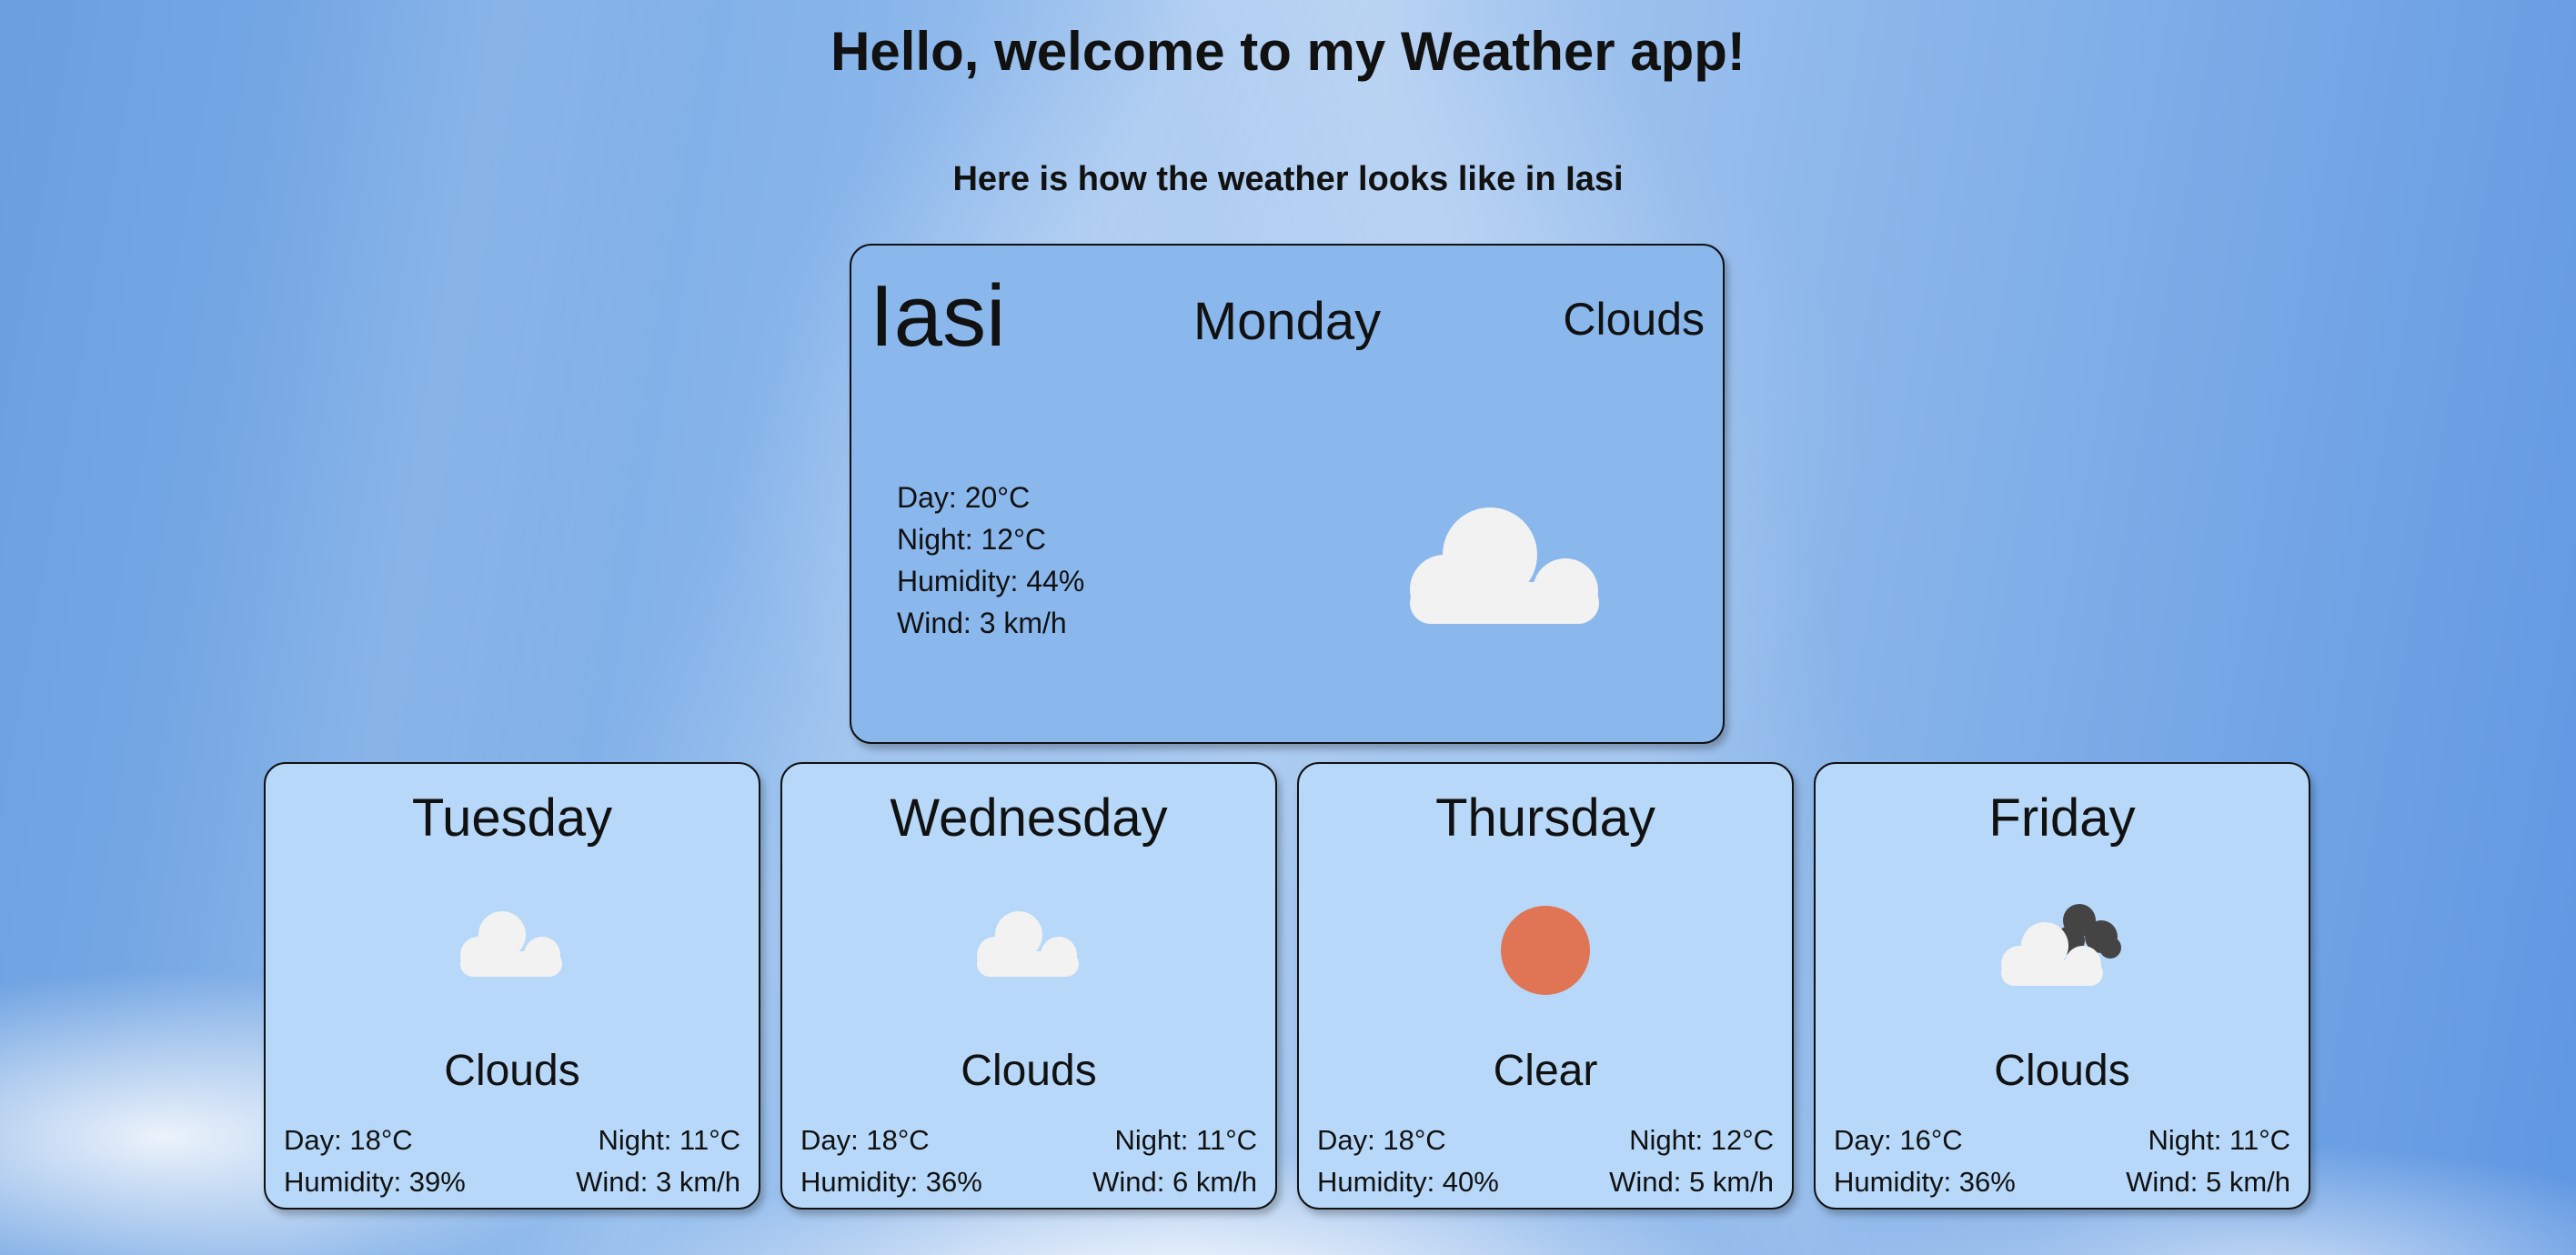 The width and height of the screenshot is (2576, 1255). Describe the element at coordinates (658, 1182) in the screenshot. I see `forecast-wind: Wind: 3 km/h` at that location.